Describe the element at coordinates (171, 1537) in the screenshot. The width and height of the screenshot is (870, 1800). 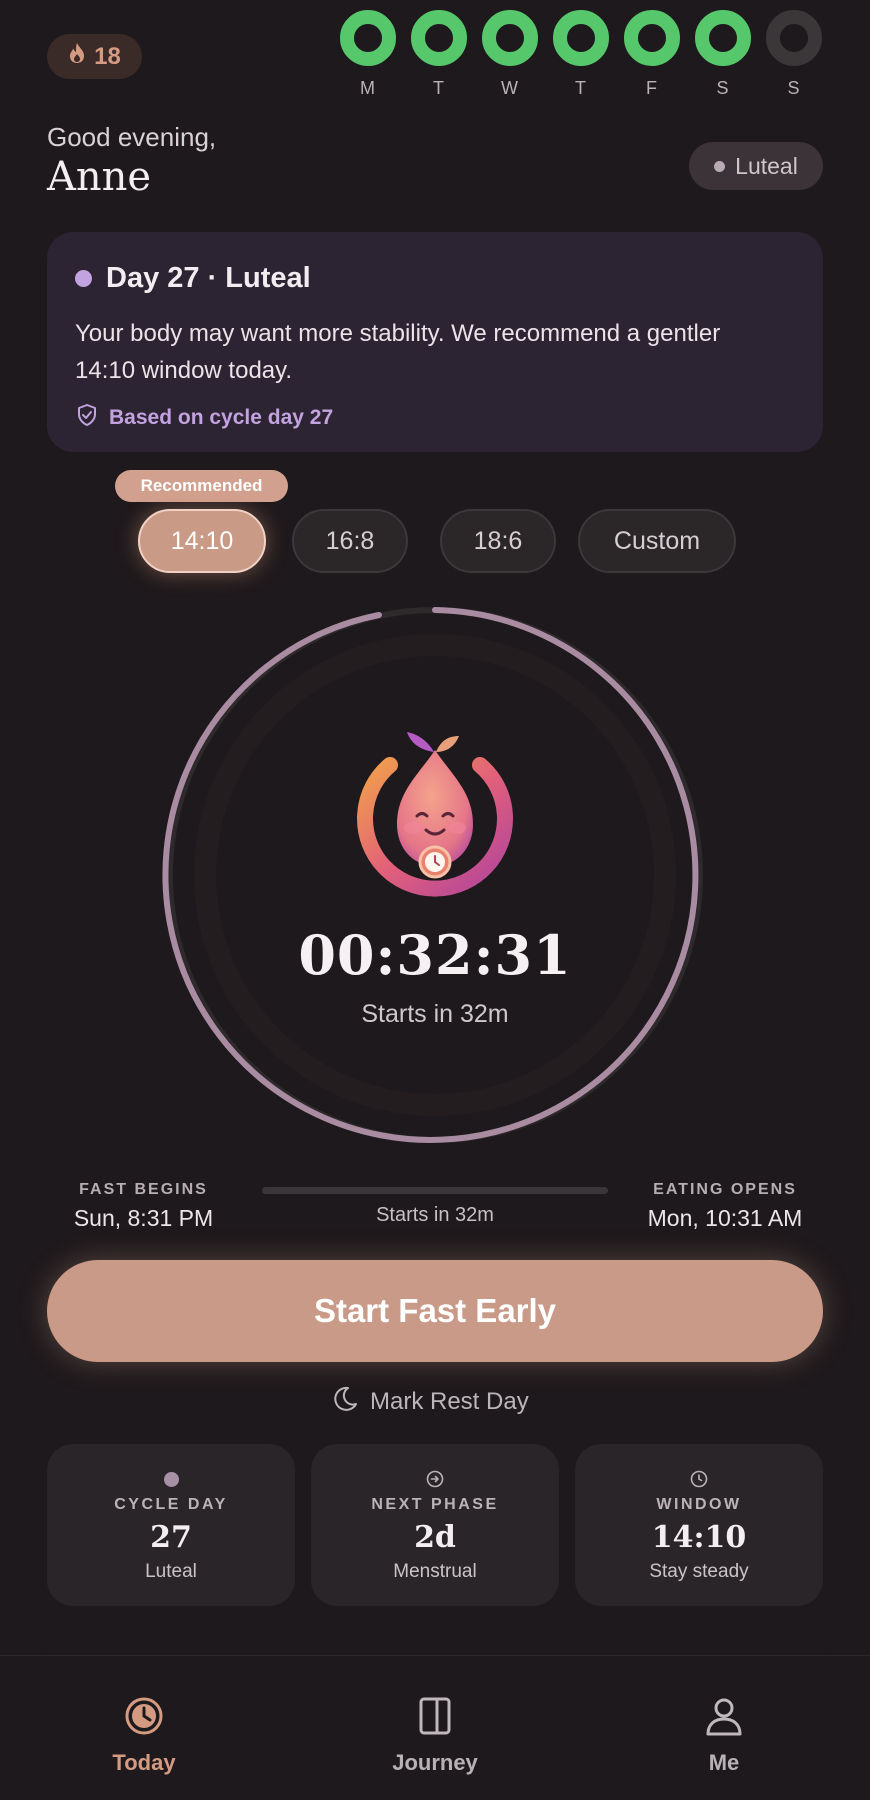
I see `stat-value: 27` at that location.